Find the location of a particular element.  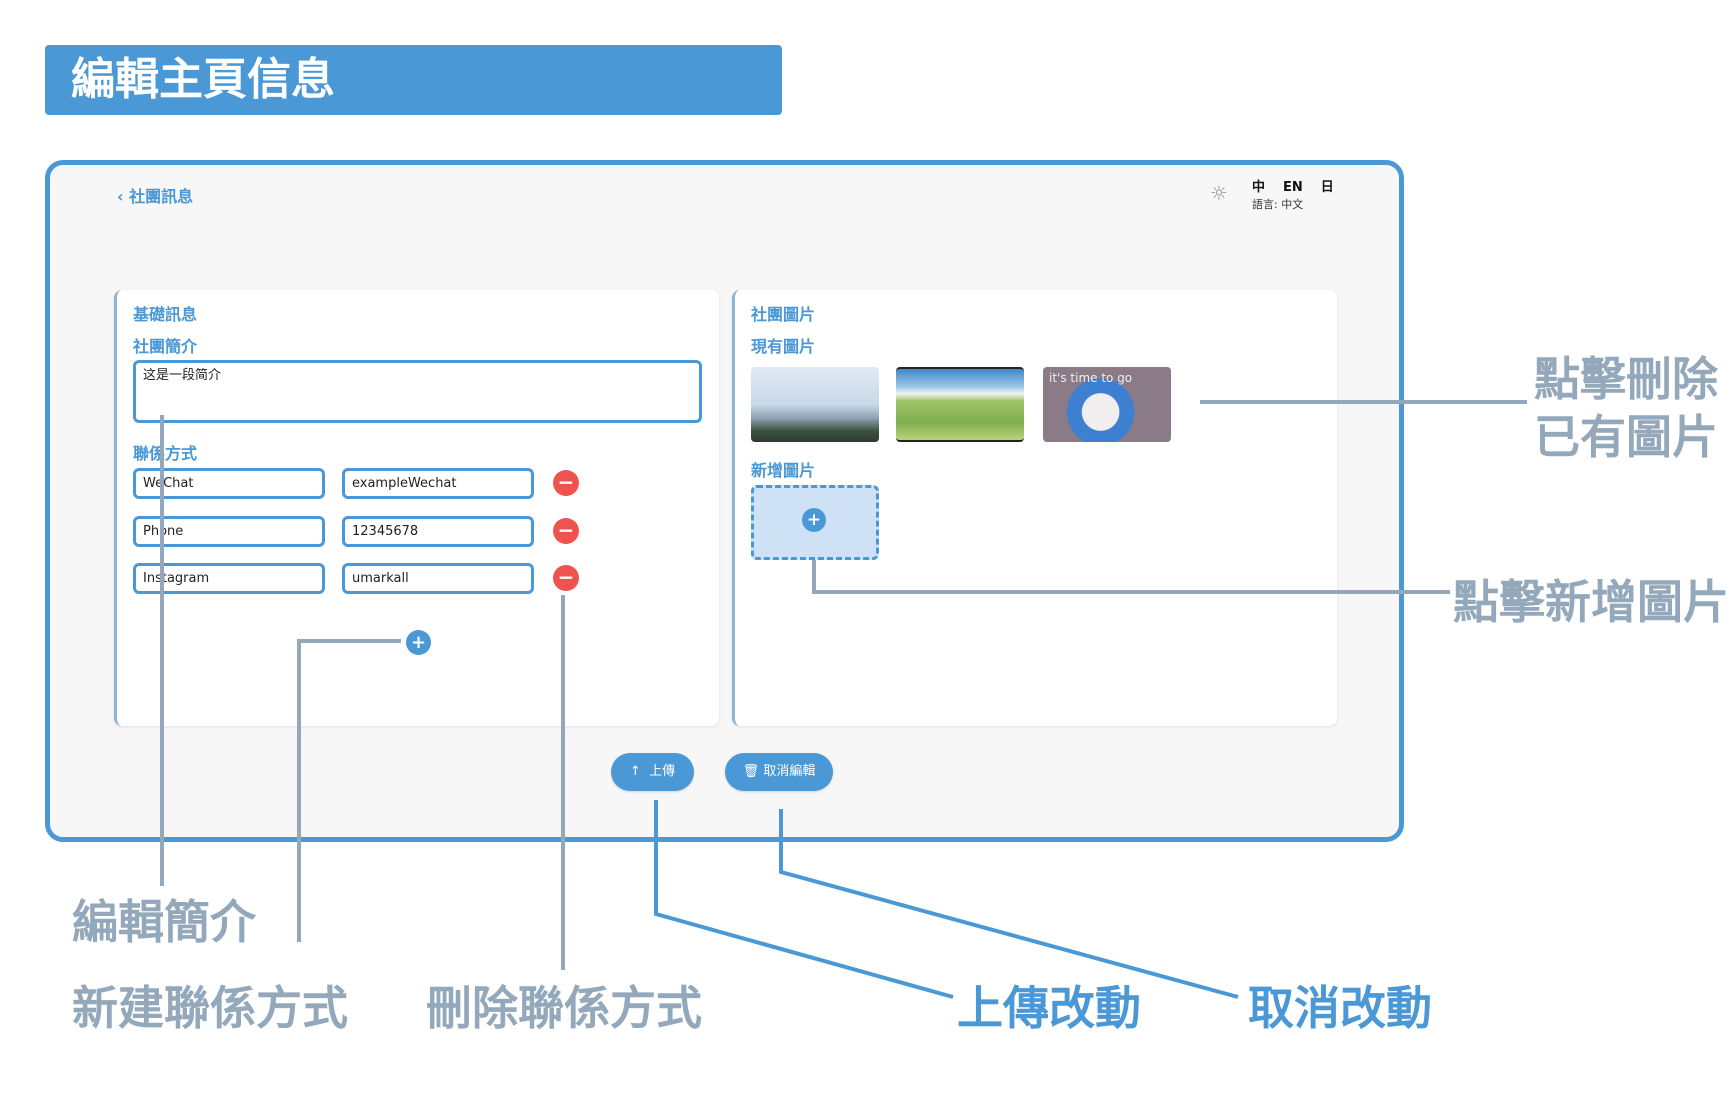

annotation-upload-changes: 上傳改動 is located at coordinates (1049, 1008).